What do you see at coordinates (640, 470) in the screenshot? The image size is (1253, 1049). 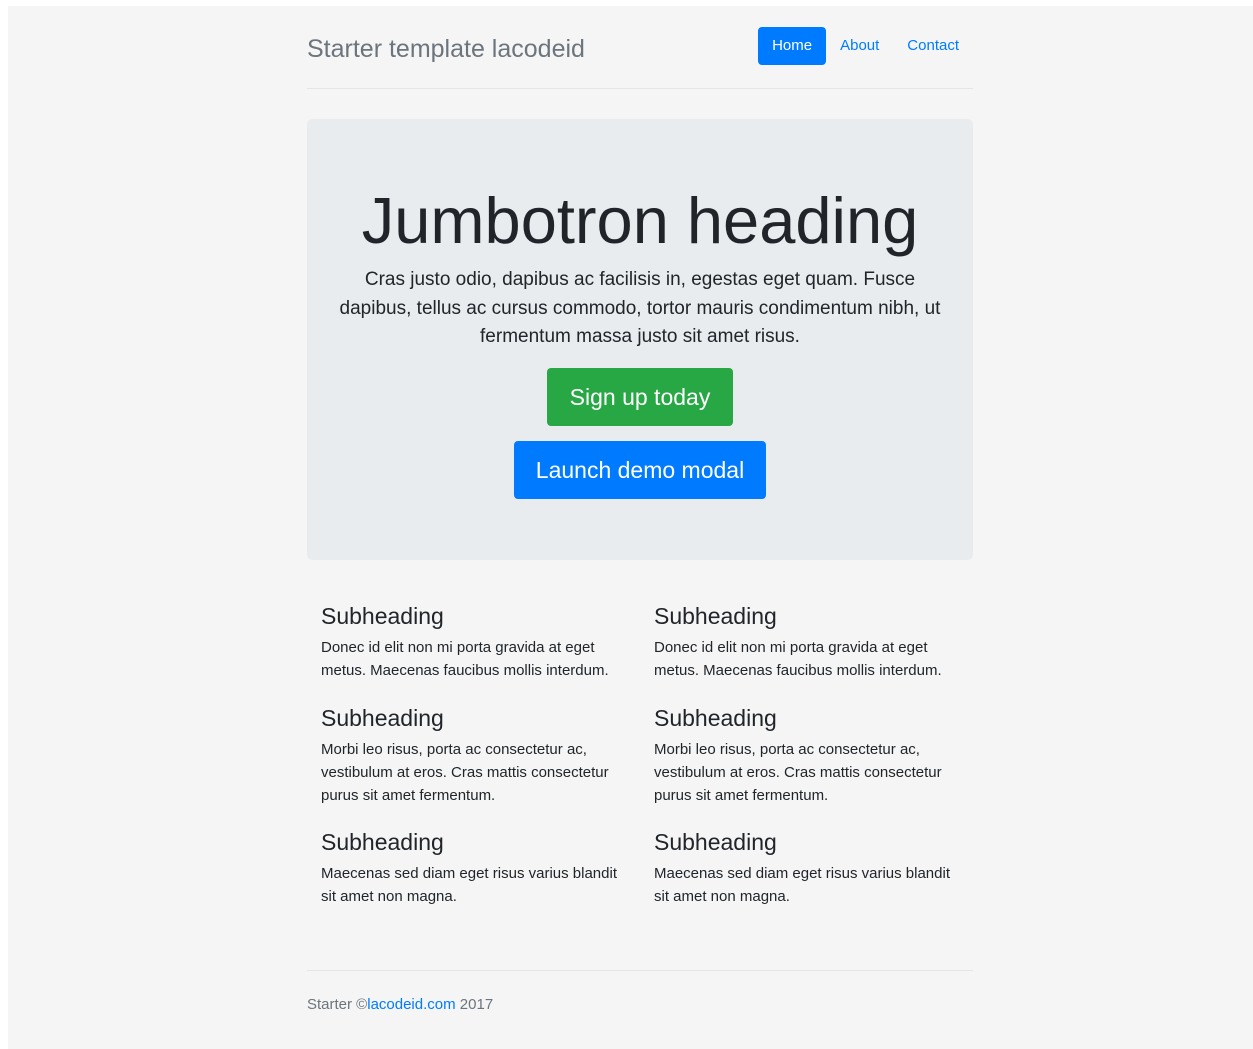 I see `launch-demo-modal-button: Launch demo modal` at bounding box center [640, 470].